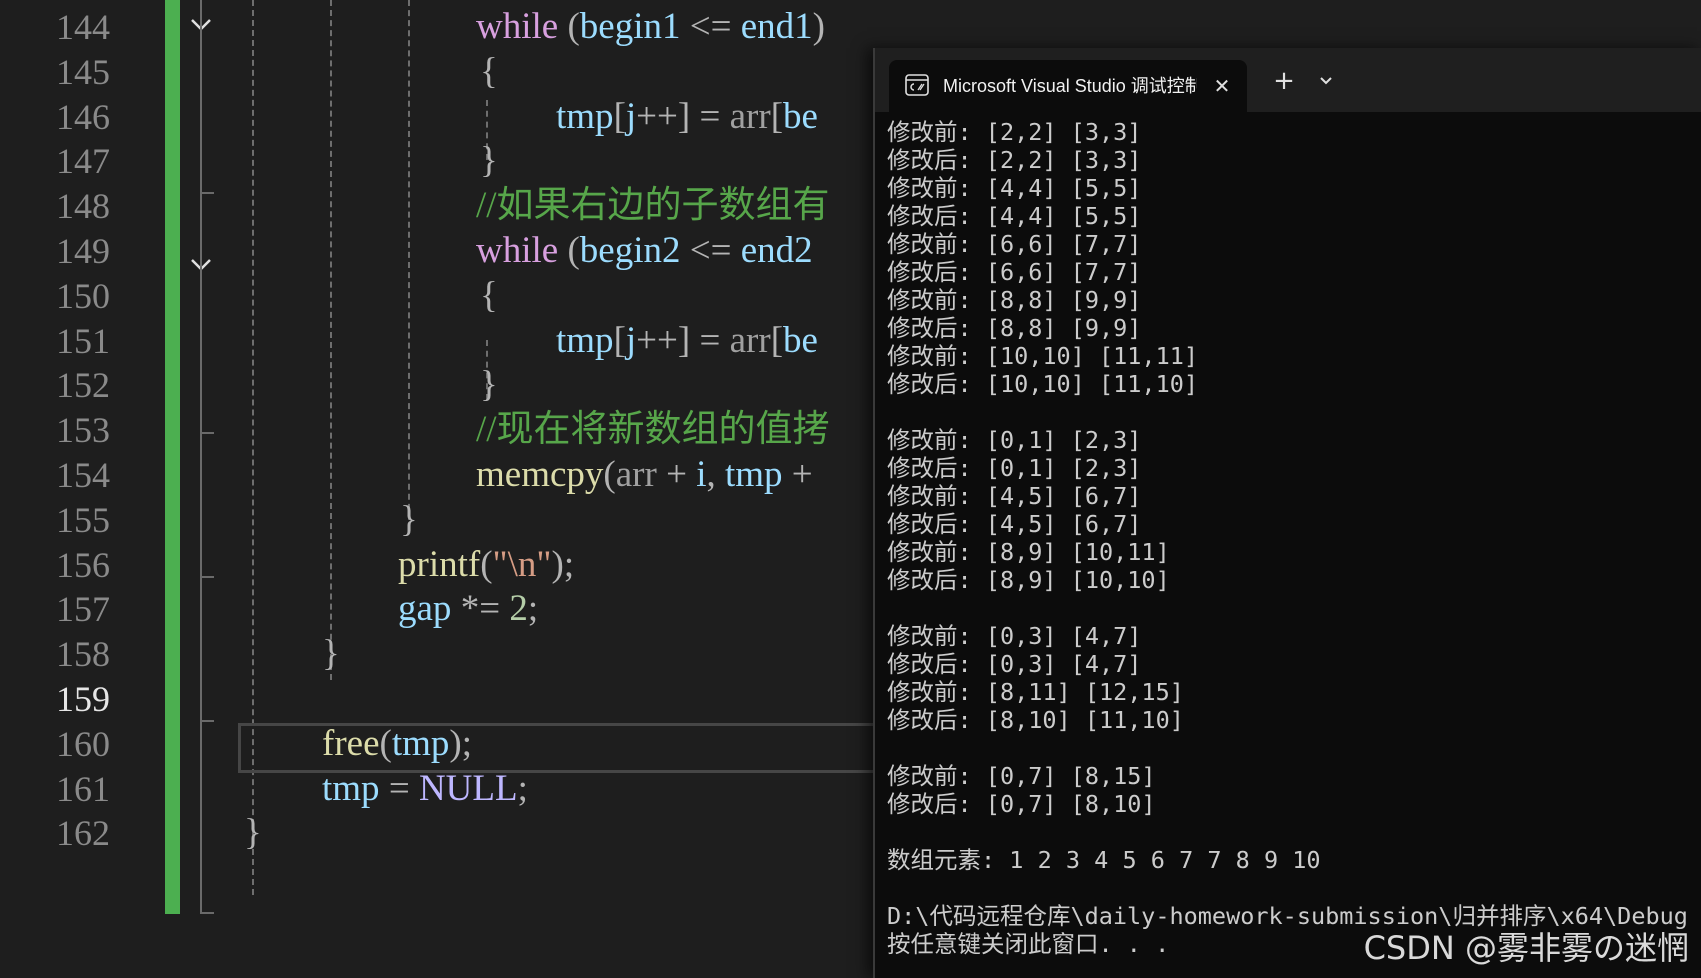 The height and width of the screenshot is (978, 1701). I want to click on code-line: gap *= 2;, so click(468, 609).